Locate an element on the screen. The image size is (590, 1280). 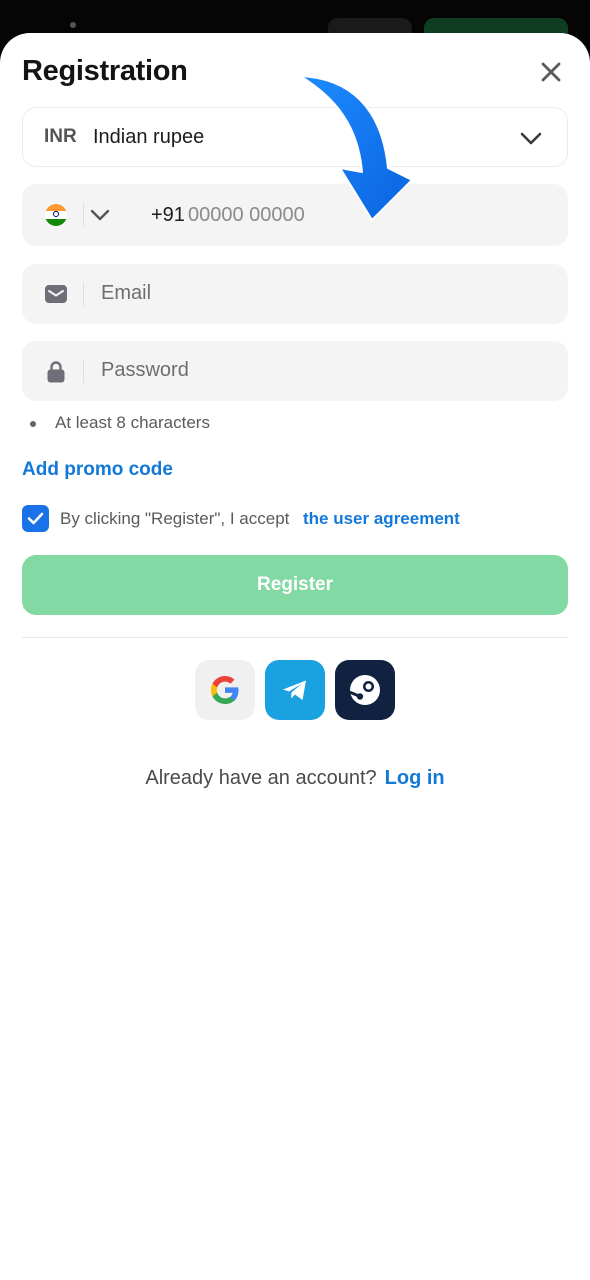
currency-select: INR Indian rupee is located at coordinates (295, 137).